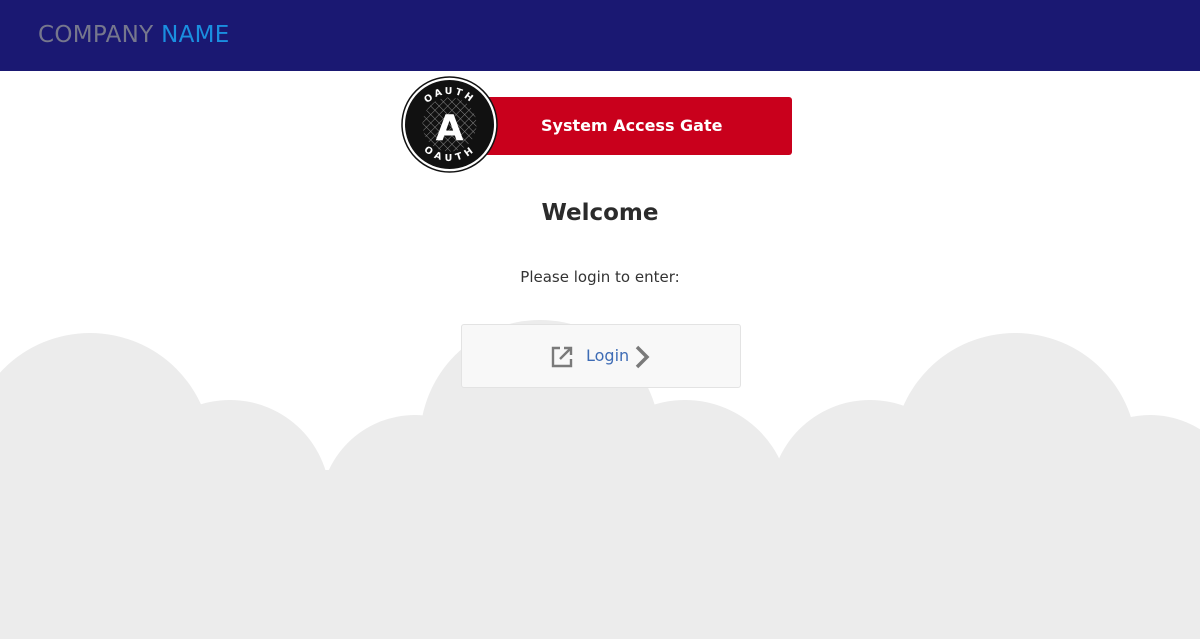 The width and height of the screenshot is (1200, 639). I want to click on oauth-logo-icon: OAUTH OAUTH A, so click(449, 124).